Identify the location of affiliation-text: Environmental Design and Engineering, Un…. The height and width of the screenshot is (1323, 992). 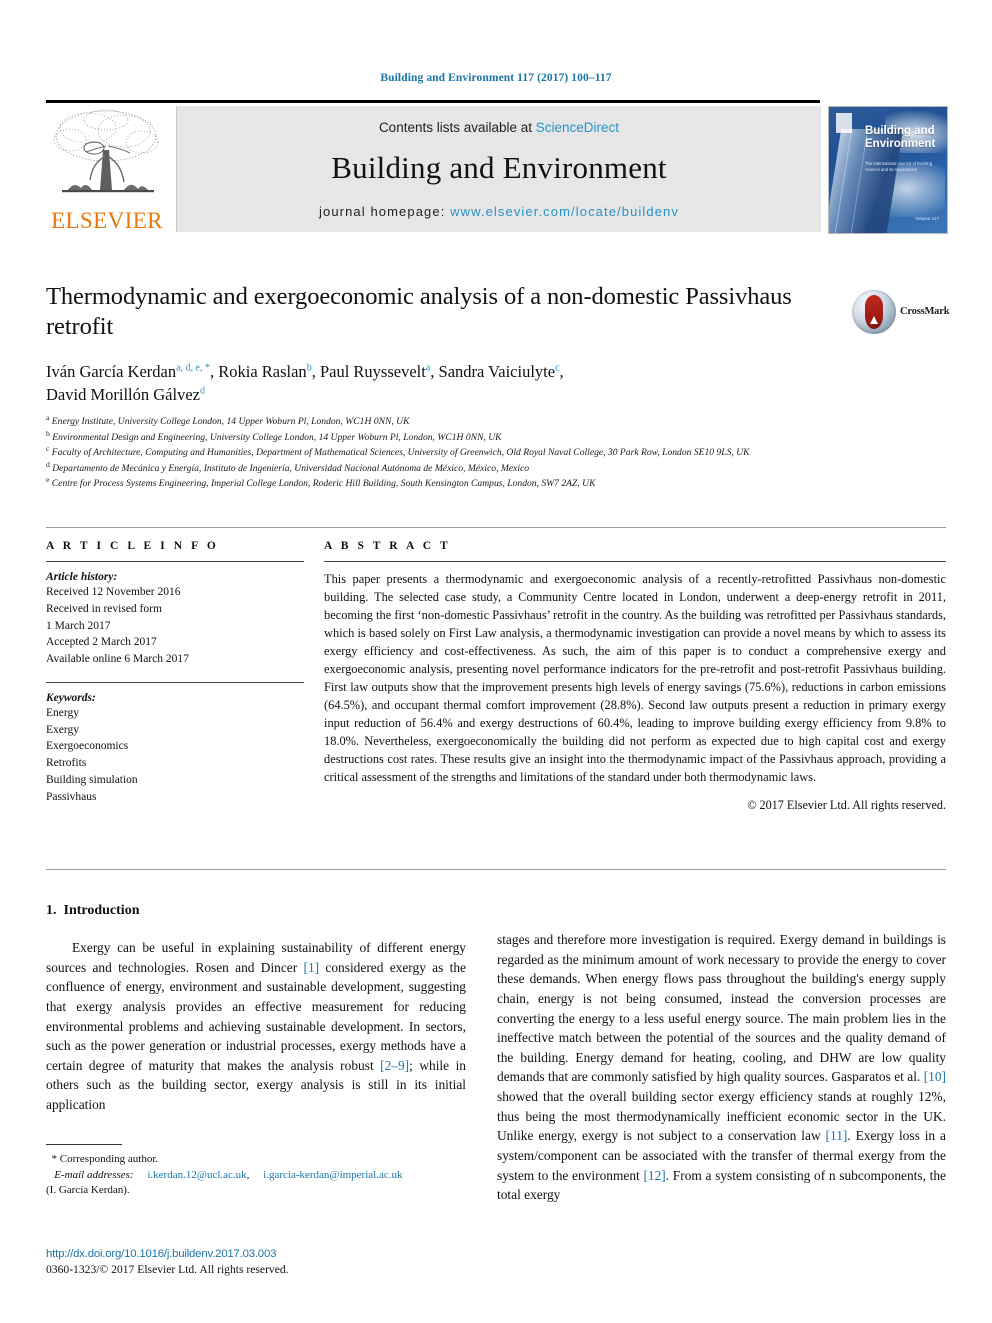
(277, 437).